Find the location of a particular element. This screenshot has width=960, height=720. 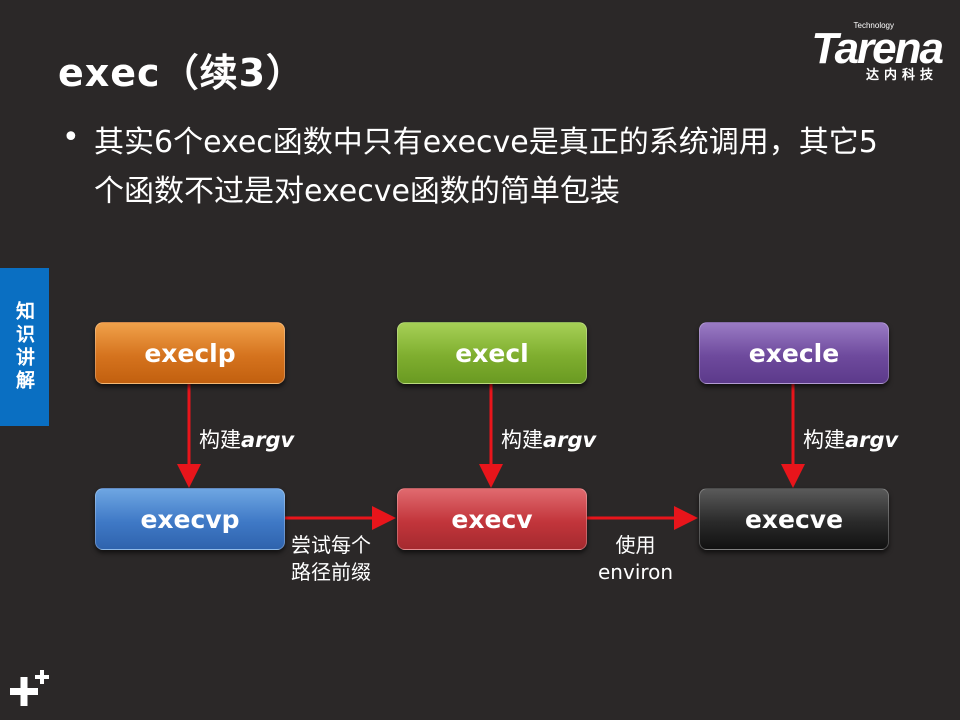

node-execv: execv is located at coordinates (492, 519).